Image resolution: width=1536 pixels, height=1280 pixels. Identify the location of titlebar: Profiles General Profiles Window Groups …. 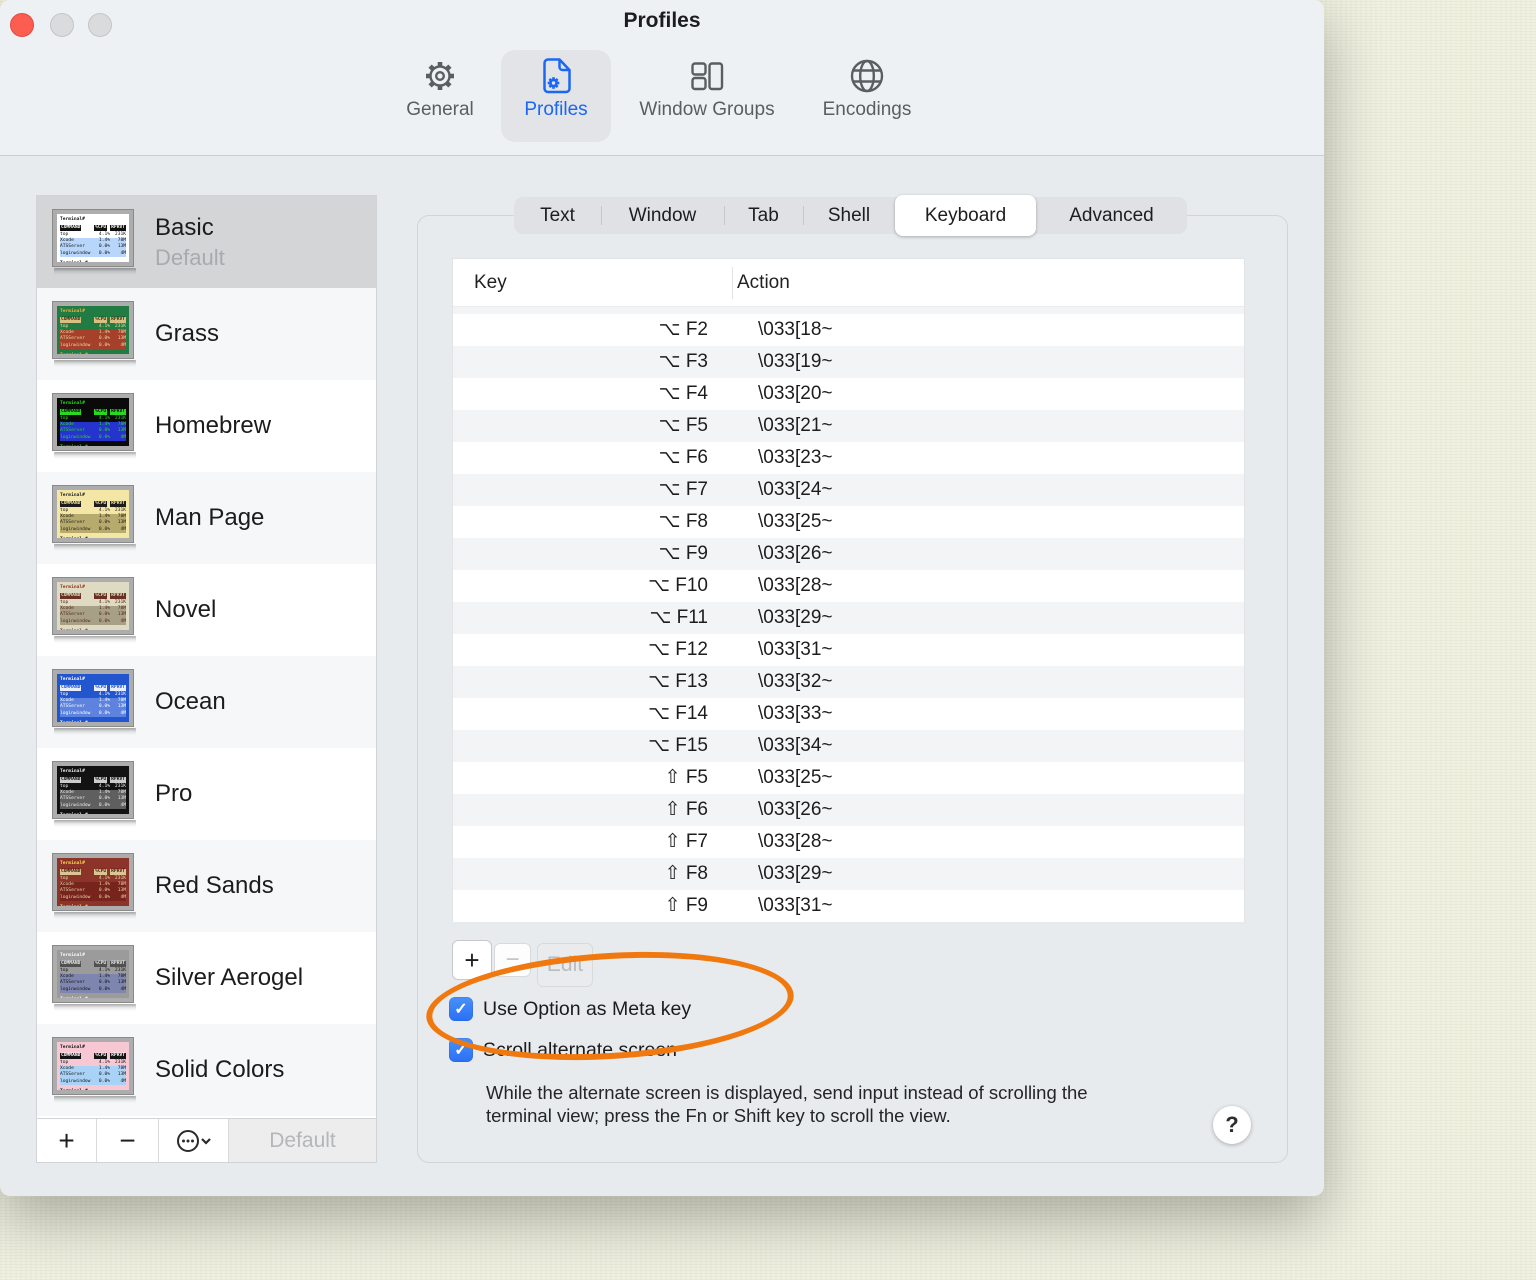
(662, 78).